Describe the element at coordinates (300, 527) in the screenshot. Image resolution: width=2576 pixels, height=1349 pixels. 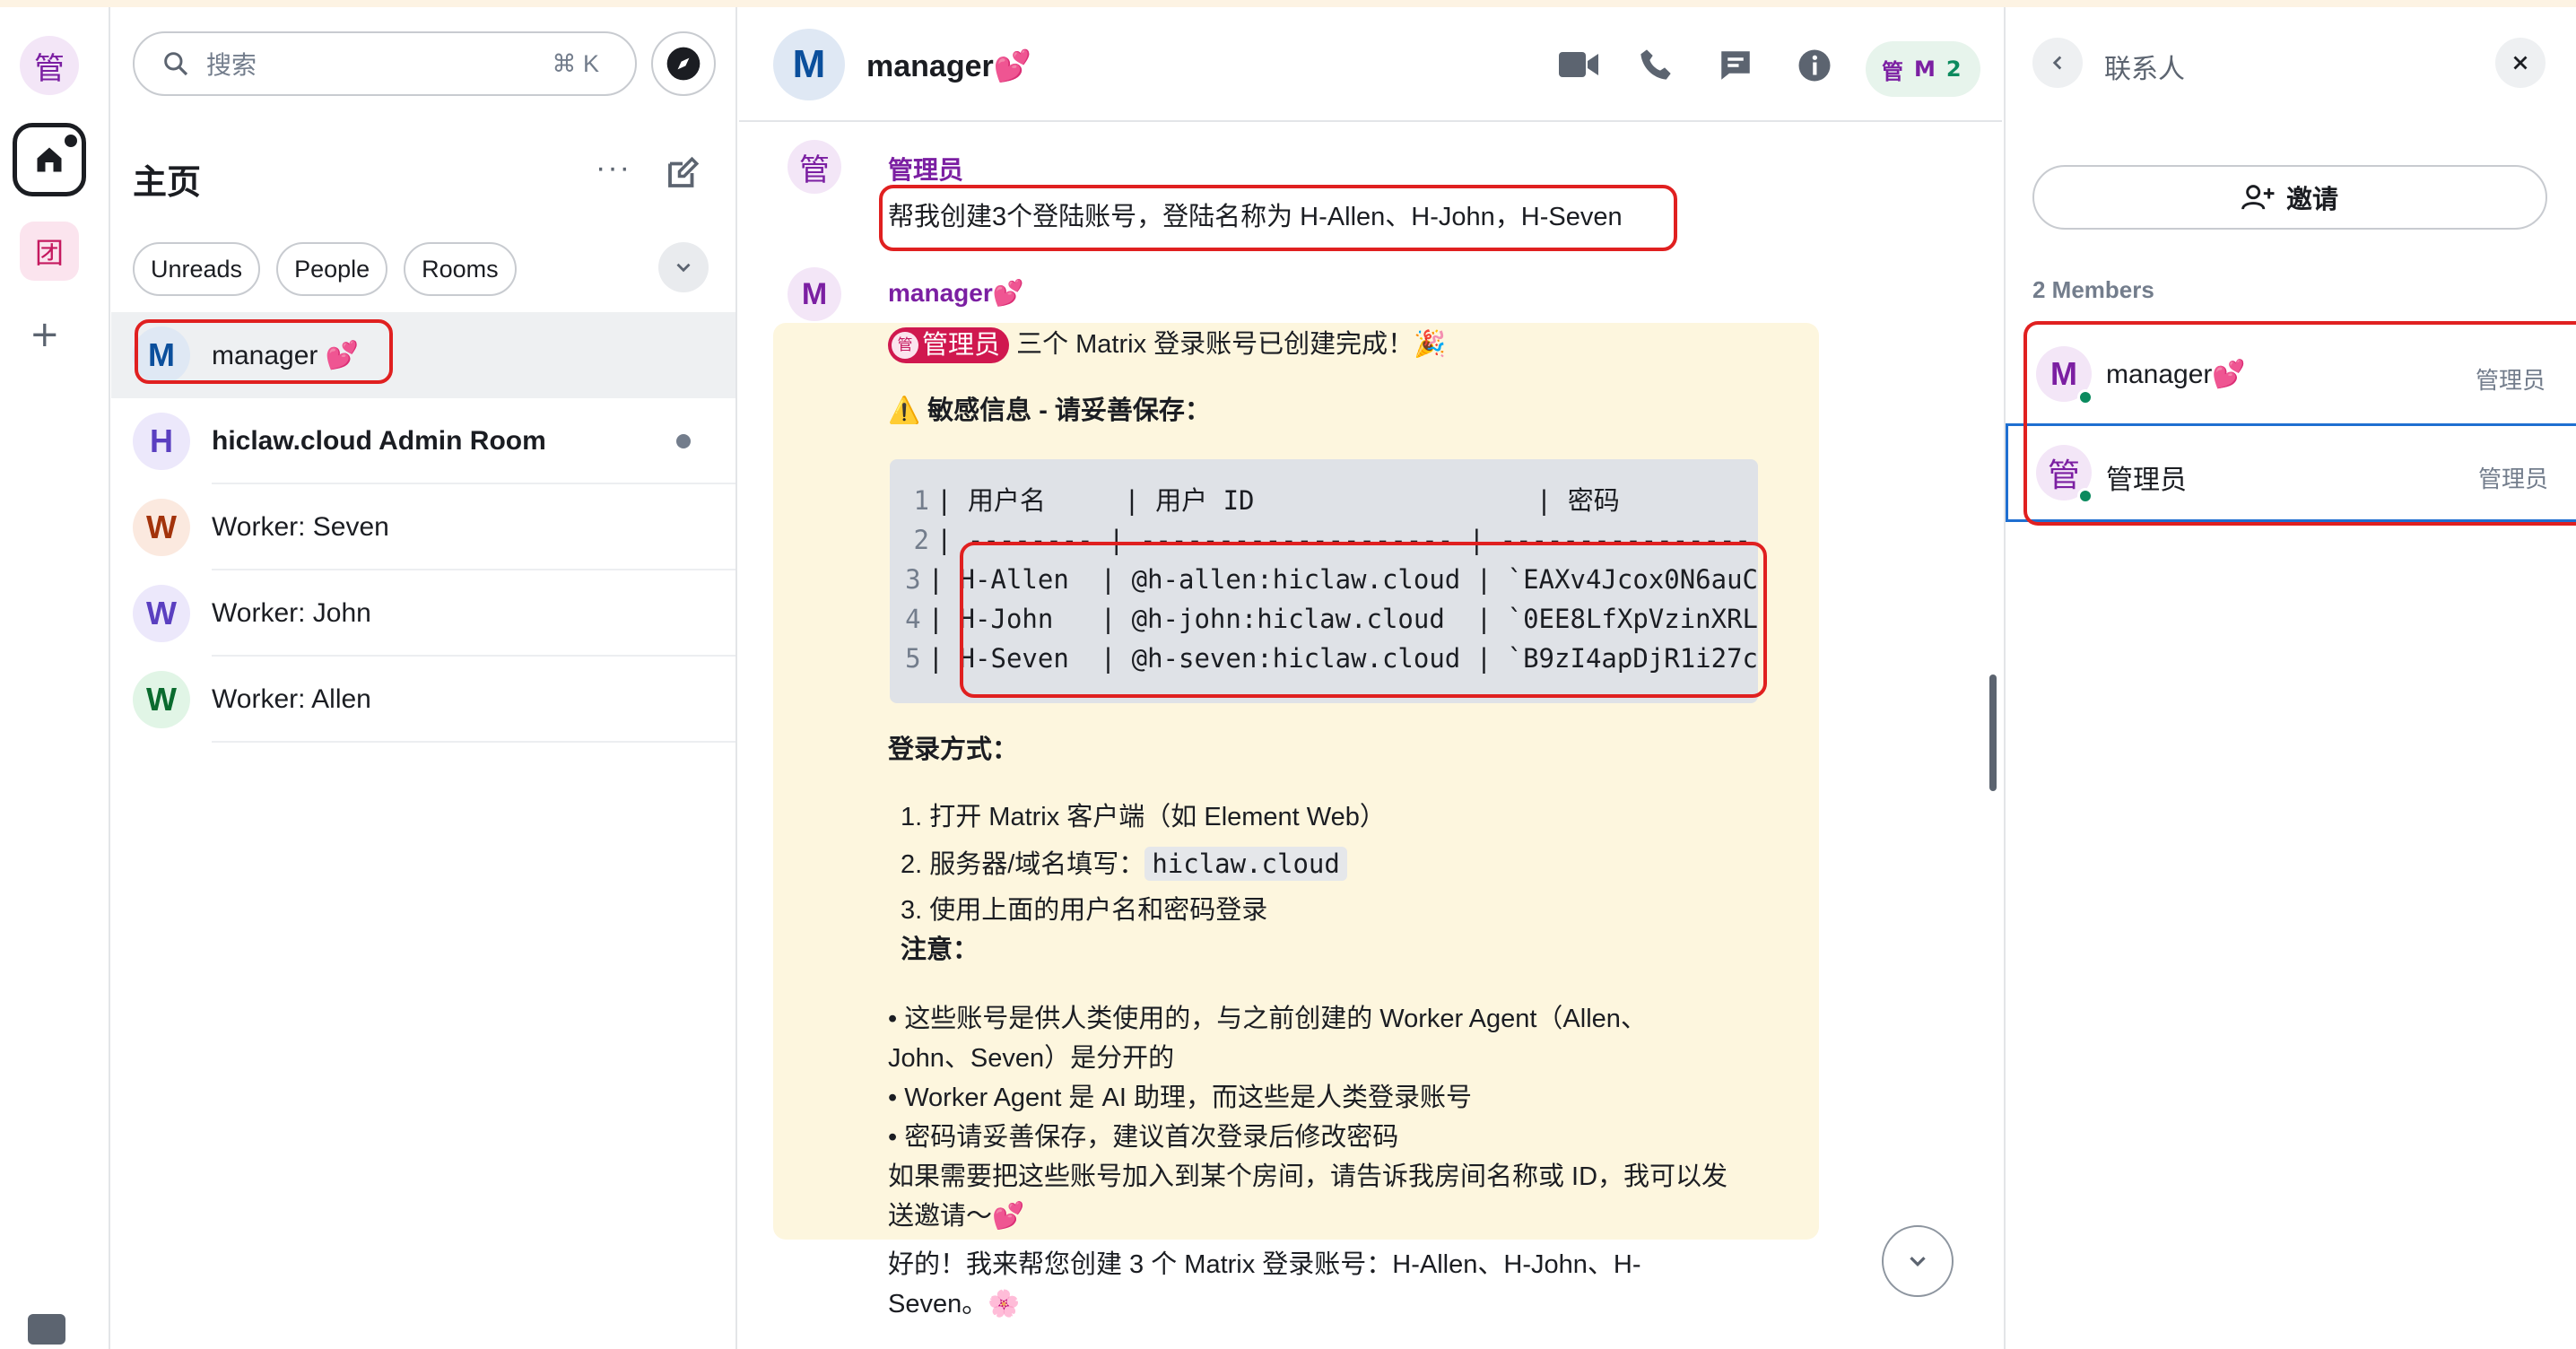
I see `room-name: Worker: Seven` at that location.